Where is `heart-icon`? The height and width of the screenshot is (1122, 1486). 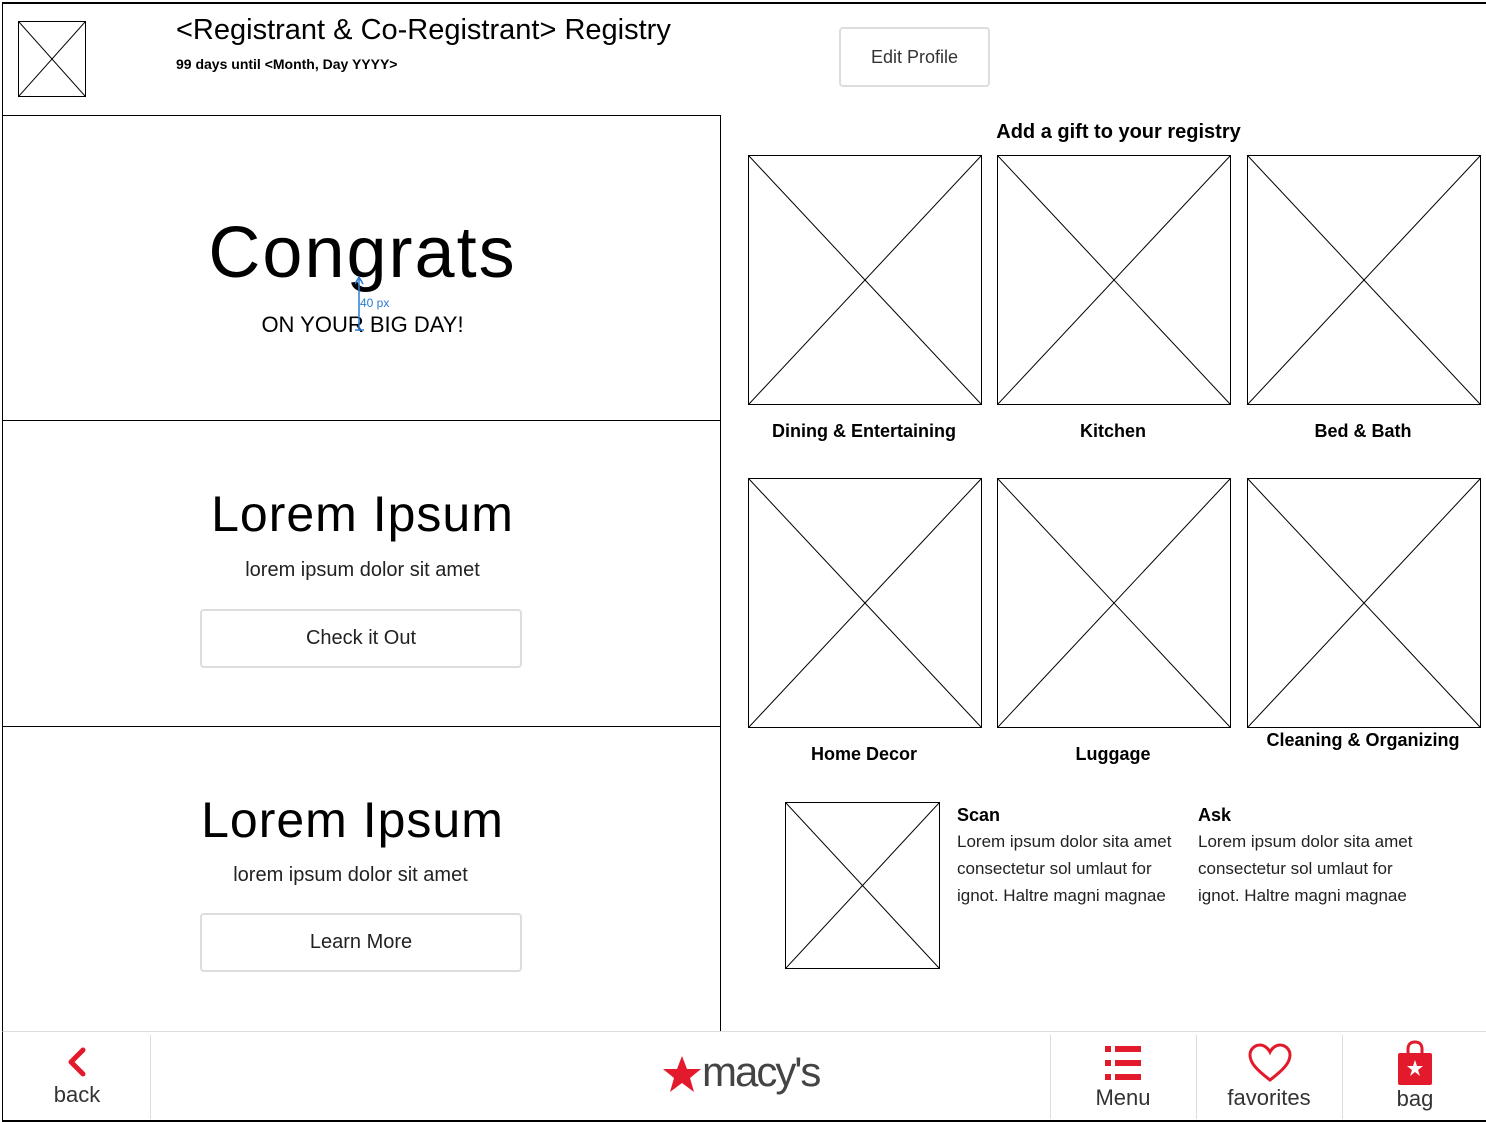 heart-icon is located at coordinates (1270, 1062).